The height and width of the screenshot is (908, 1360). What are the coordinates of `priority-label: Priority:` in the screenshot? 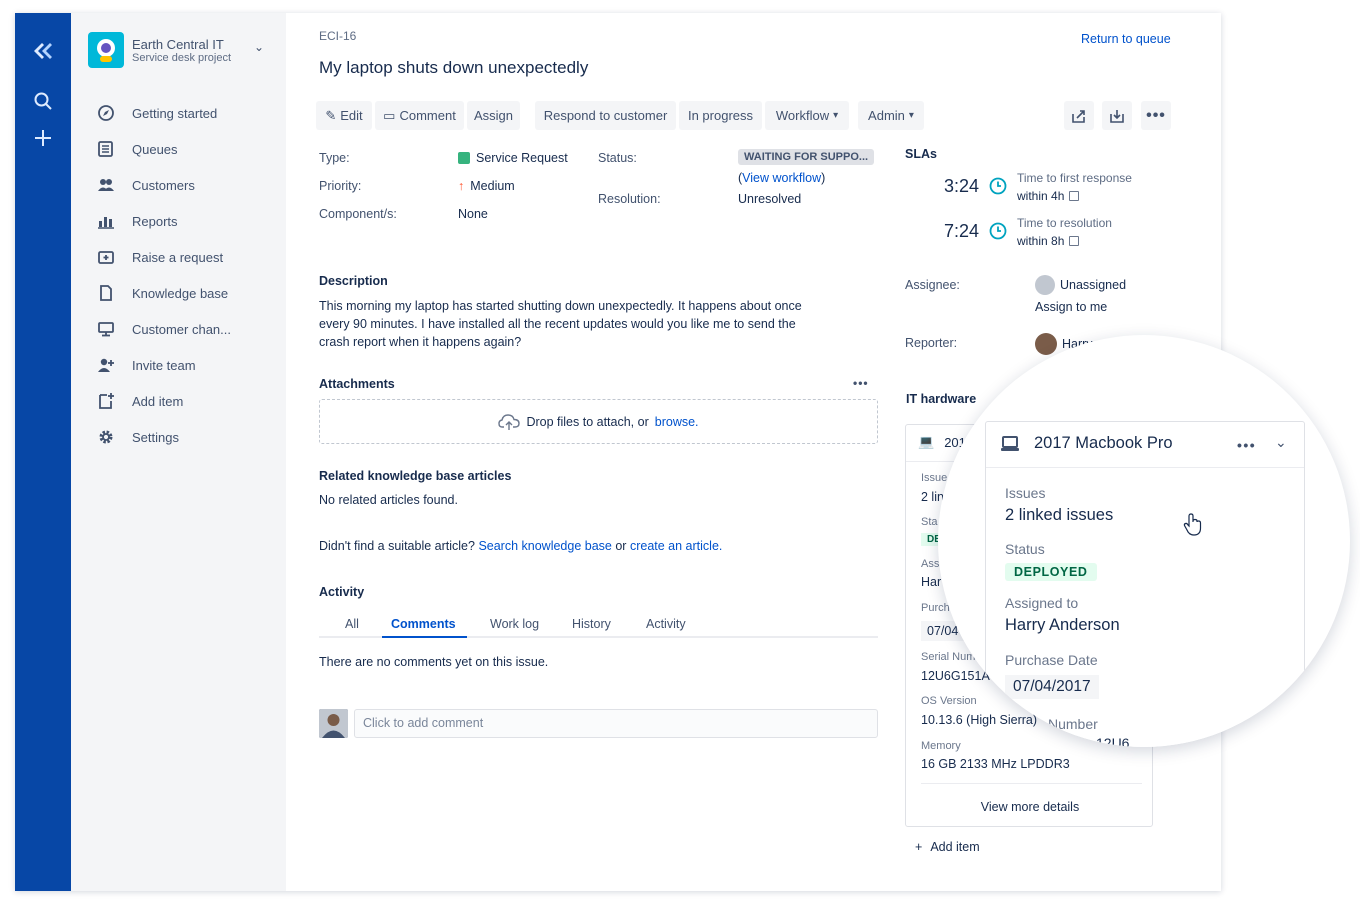 It's located at (340, 186).